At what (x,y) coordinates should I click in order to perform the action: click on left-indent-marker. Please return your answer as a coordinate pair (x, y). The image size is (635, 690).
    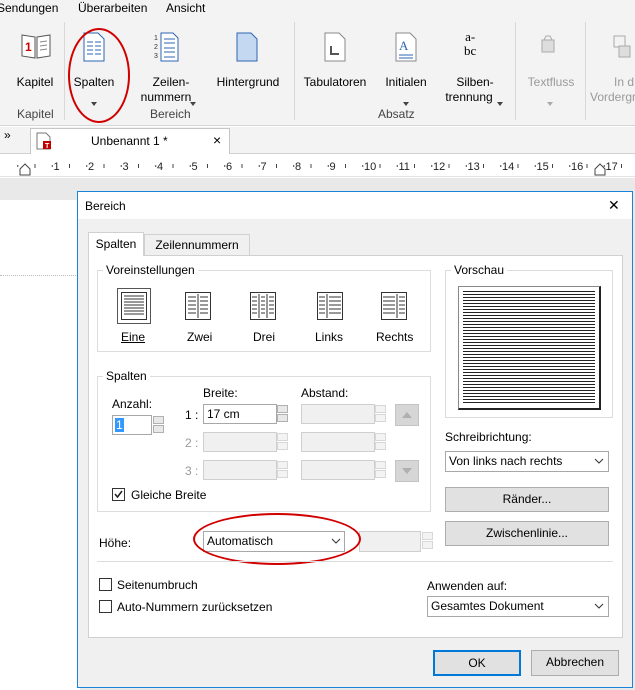
    Looking at the image, I should click on (25, 169).